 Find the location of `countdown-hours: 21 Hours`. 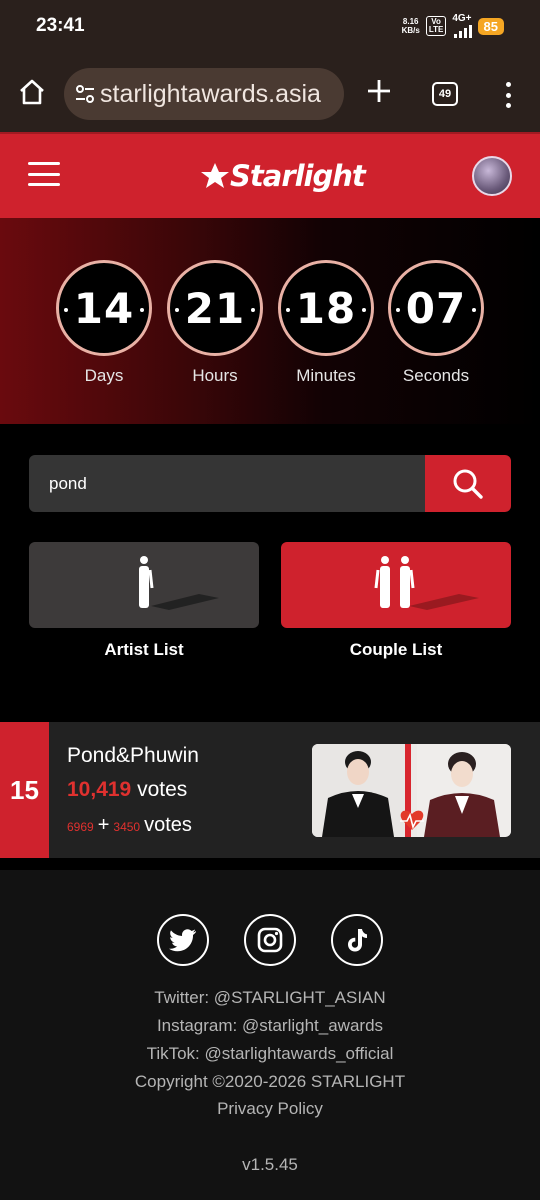

countdown-hours: 21 Hours is located at coordinates (215, 323).